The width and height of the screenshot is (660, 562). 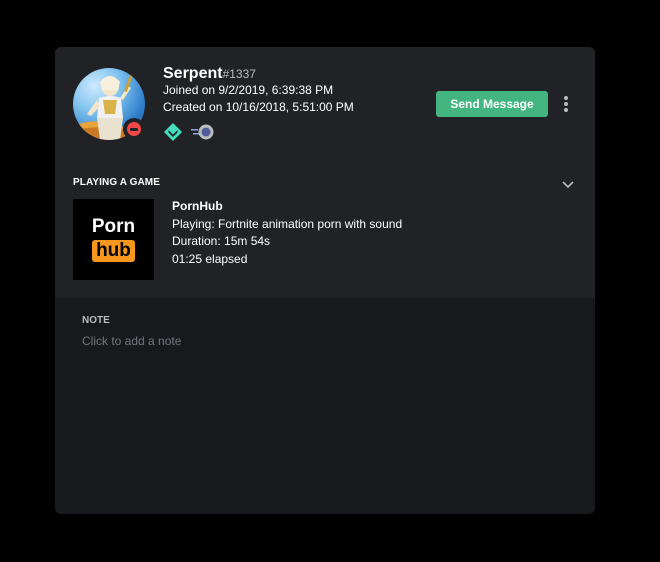 I want to click on username: Serpent, so click(x=193, y=73).